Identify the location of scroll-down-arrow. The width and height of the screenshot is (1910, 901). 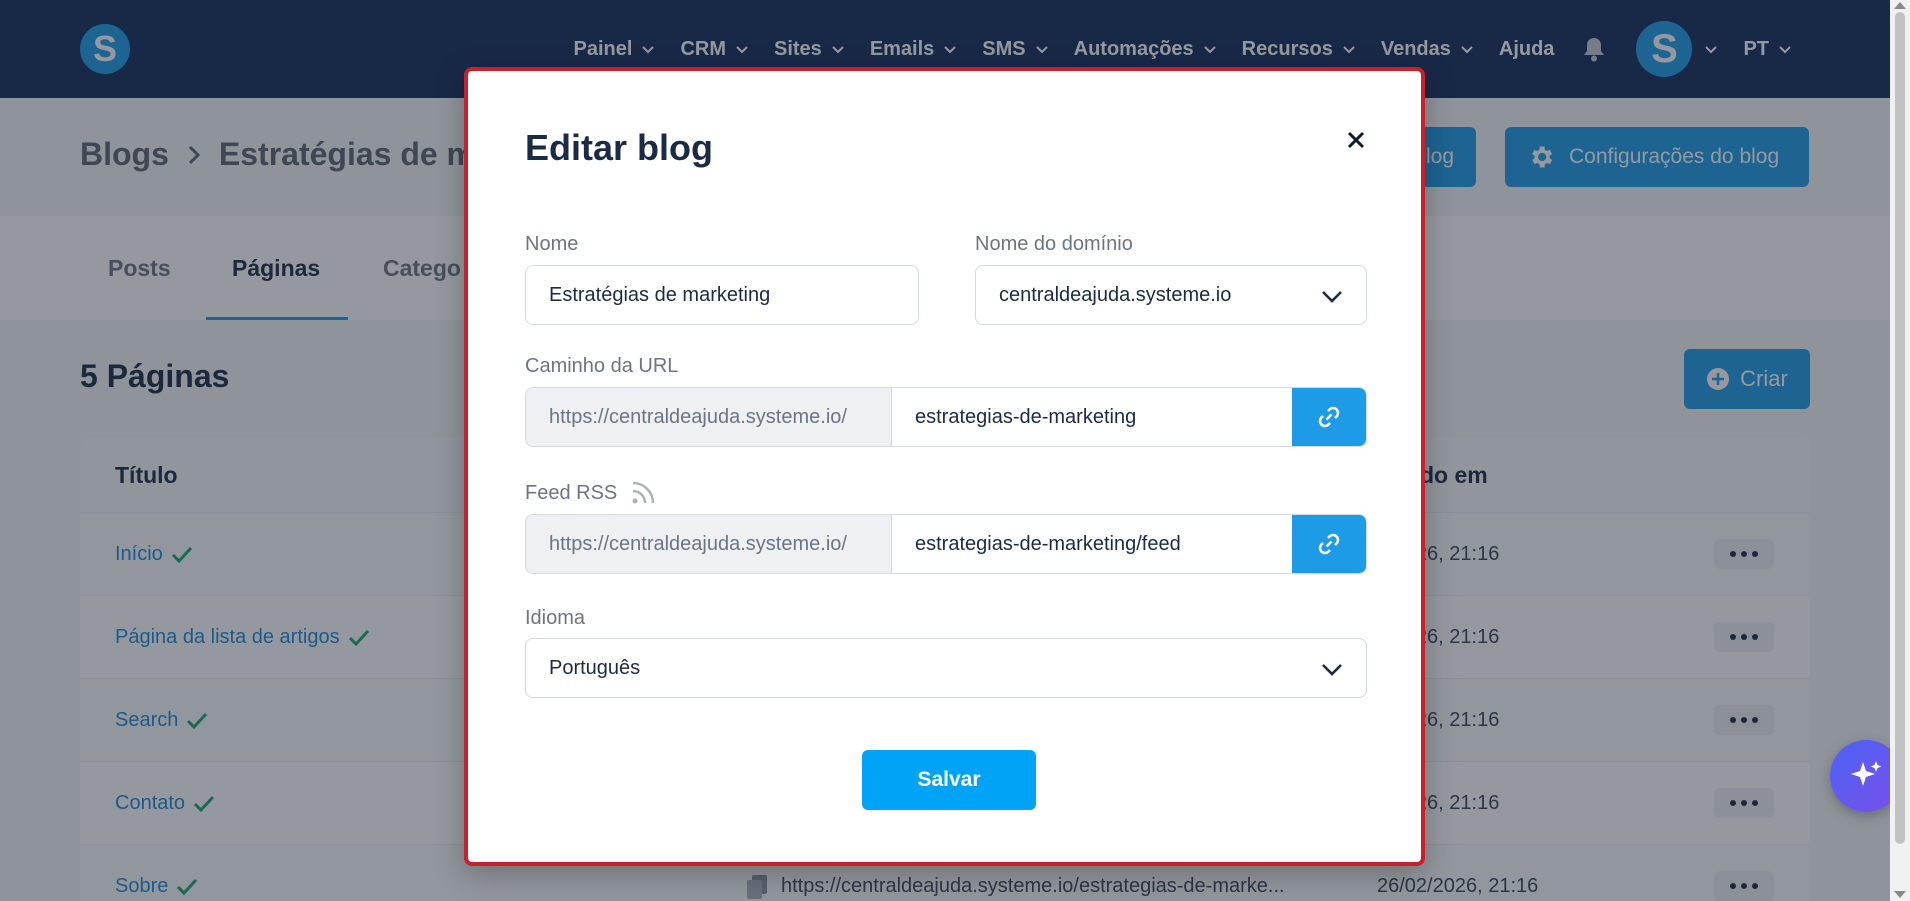
(1900, 894).